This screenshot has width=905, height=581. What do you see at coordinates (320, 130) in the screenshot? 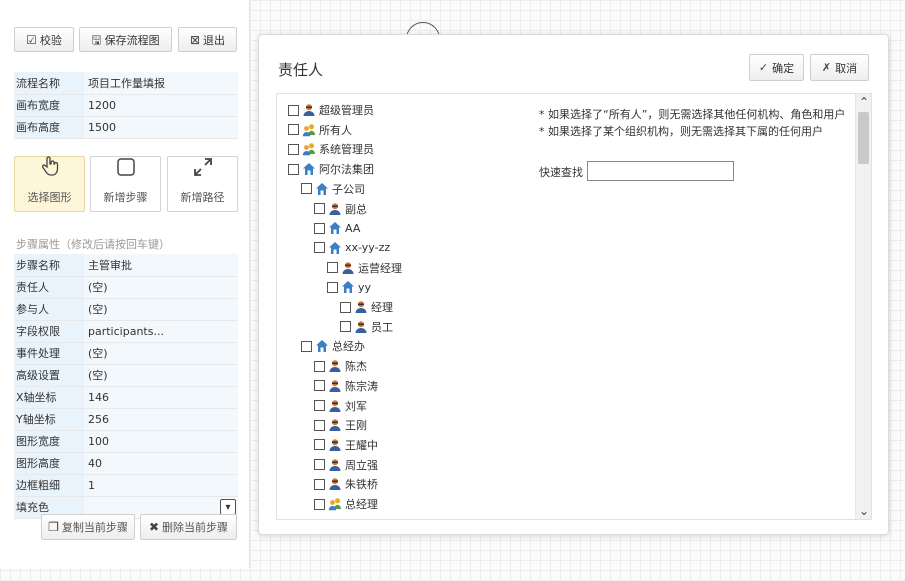
I see `tree-item: 所有人` at bounding box center [320, 130].